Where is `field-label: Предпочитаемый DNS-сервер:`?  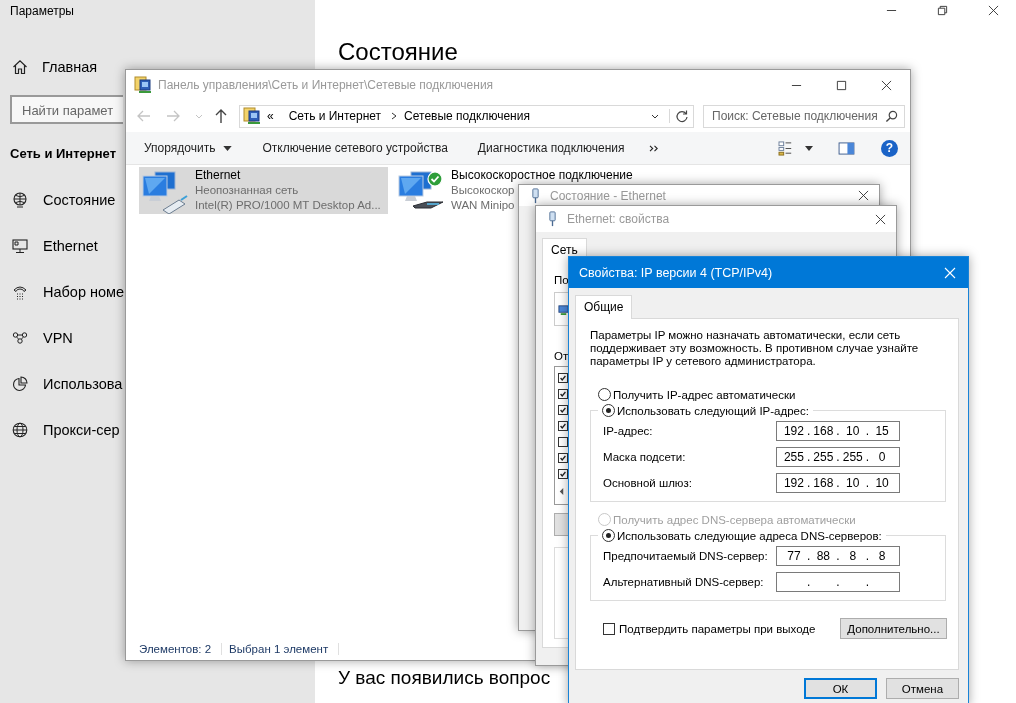
field-label: Предпочитаемый DNS-сервер: is located at coordinates (685, 556).